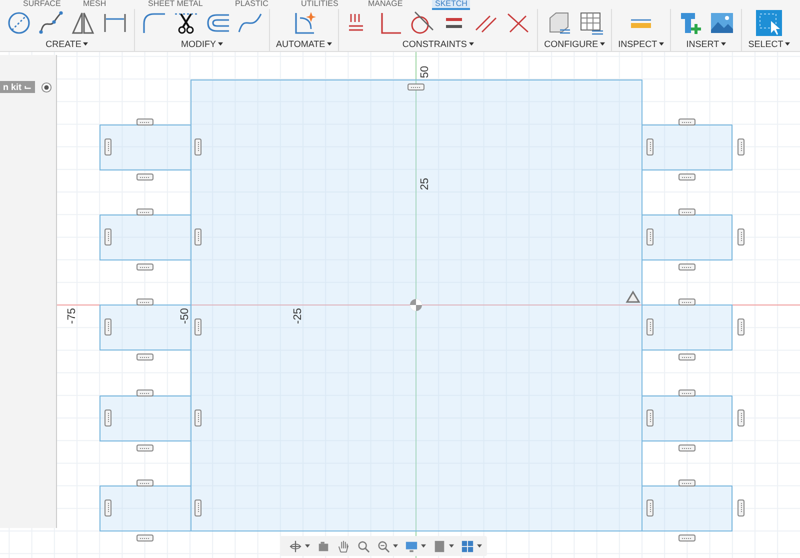  What do you see at coordinates (411, 546) in the screenshot?
I see `display-icon` at bounding box center [411, 546].